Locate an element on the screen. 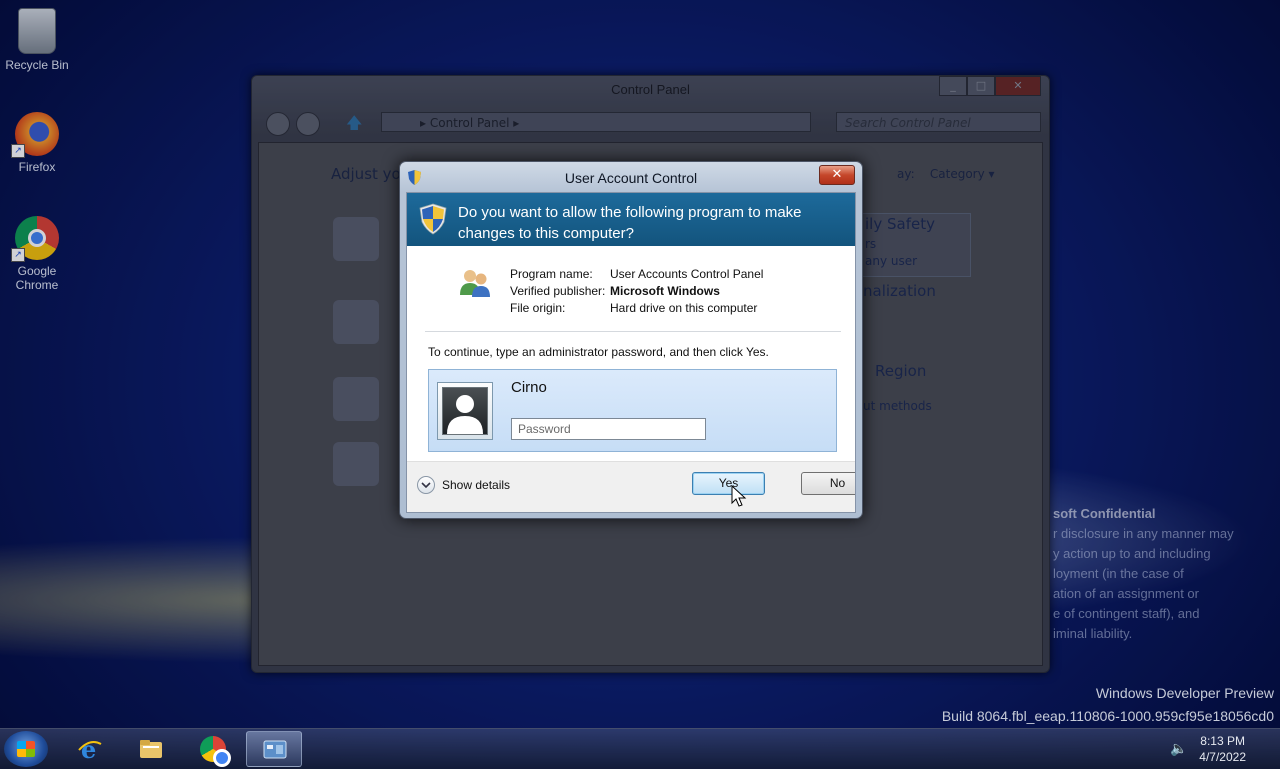 This screenshot has width=1280, height=769. no-button: No is located at coordinates (828, 483).